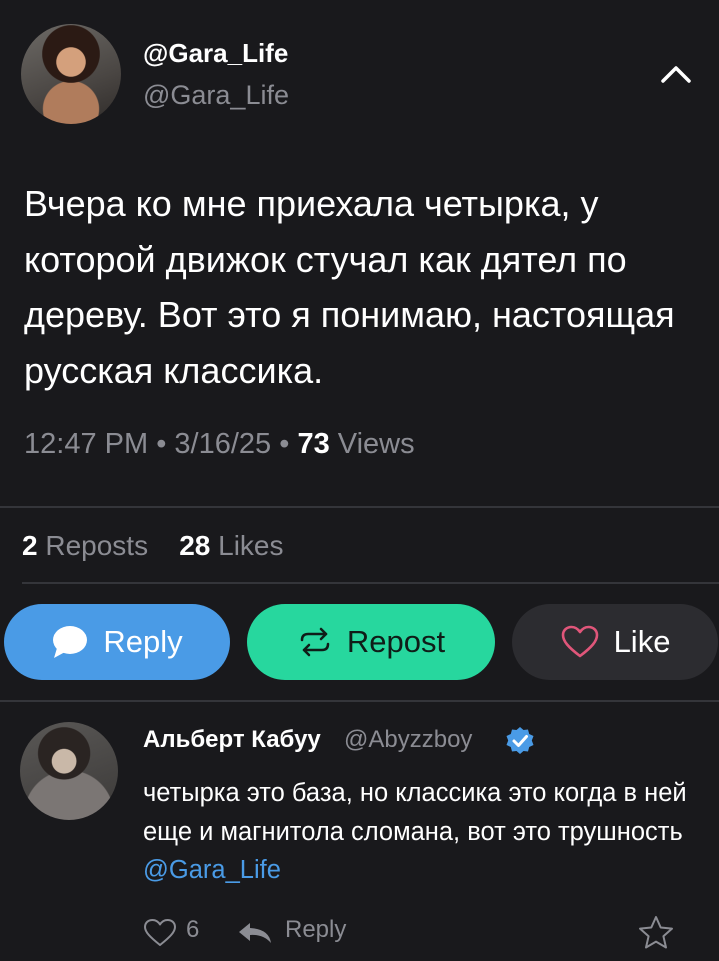 The height and width of the screenshot is (961, 719). I want to click on reposts-stat: 2 Reposts, so click(85, 545).